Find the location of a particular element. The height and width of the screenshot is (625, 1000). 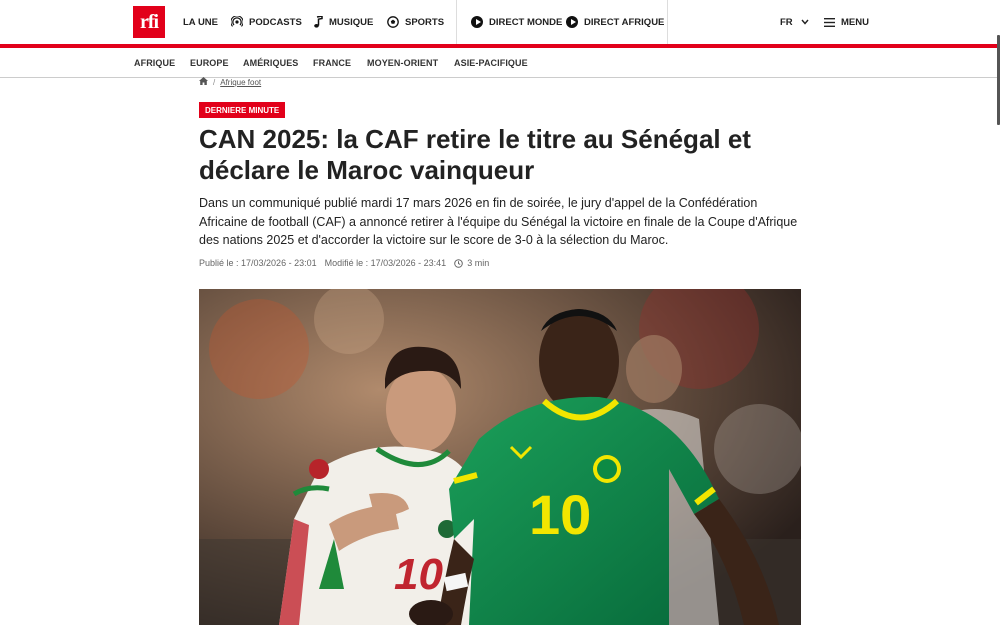

music-note-icon is located at coordinates (318, 22).